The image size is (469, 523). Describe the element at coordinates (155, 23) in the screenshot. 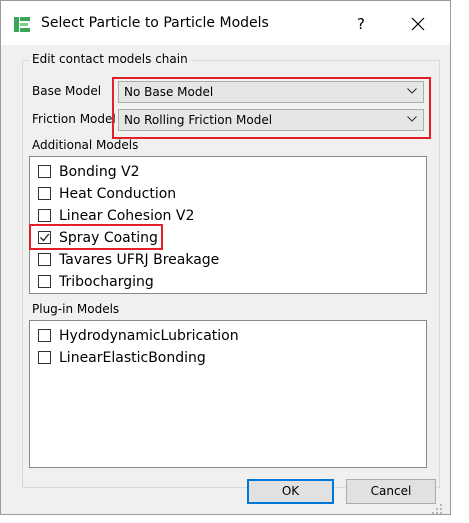

I see `window-title: Select Particle to Particle Models` at that location.